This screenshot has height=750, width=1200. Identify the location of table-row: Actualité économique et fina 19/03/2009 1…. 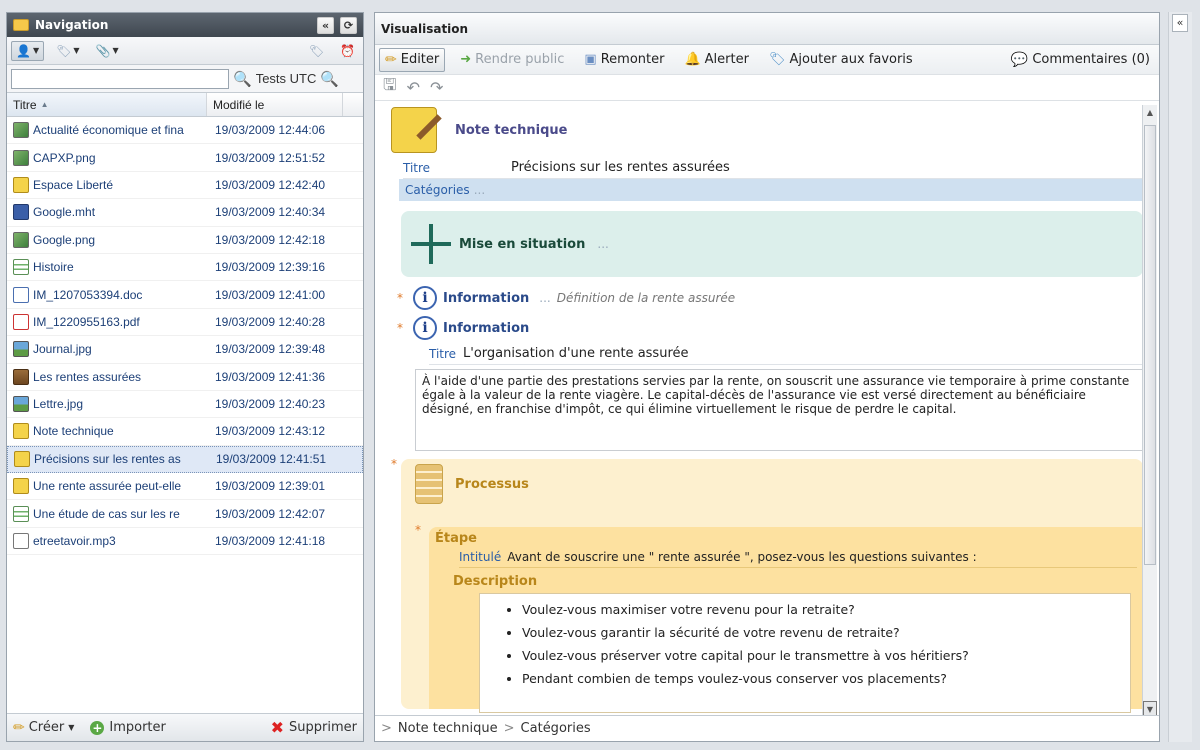
(185, 131).